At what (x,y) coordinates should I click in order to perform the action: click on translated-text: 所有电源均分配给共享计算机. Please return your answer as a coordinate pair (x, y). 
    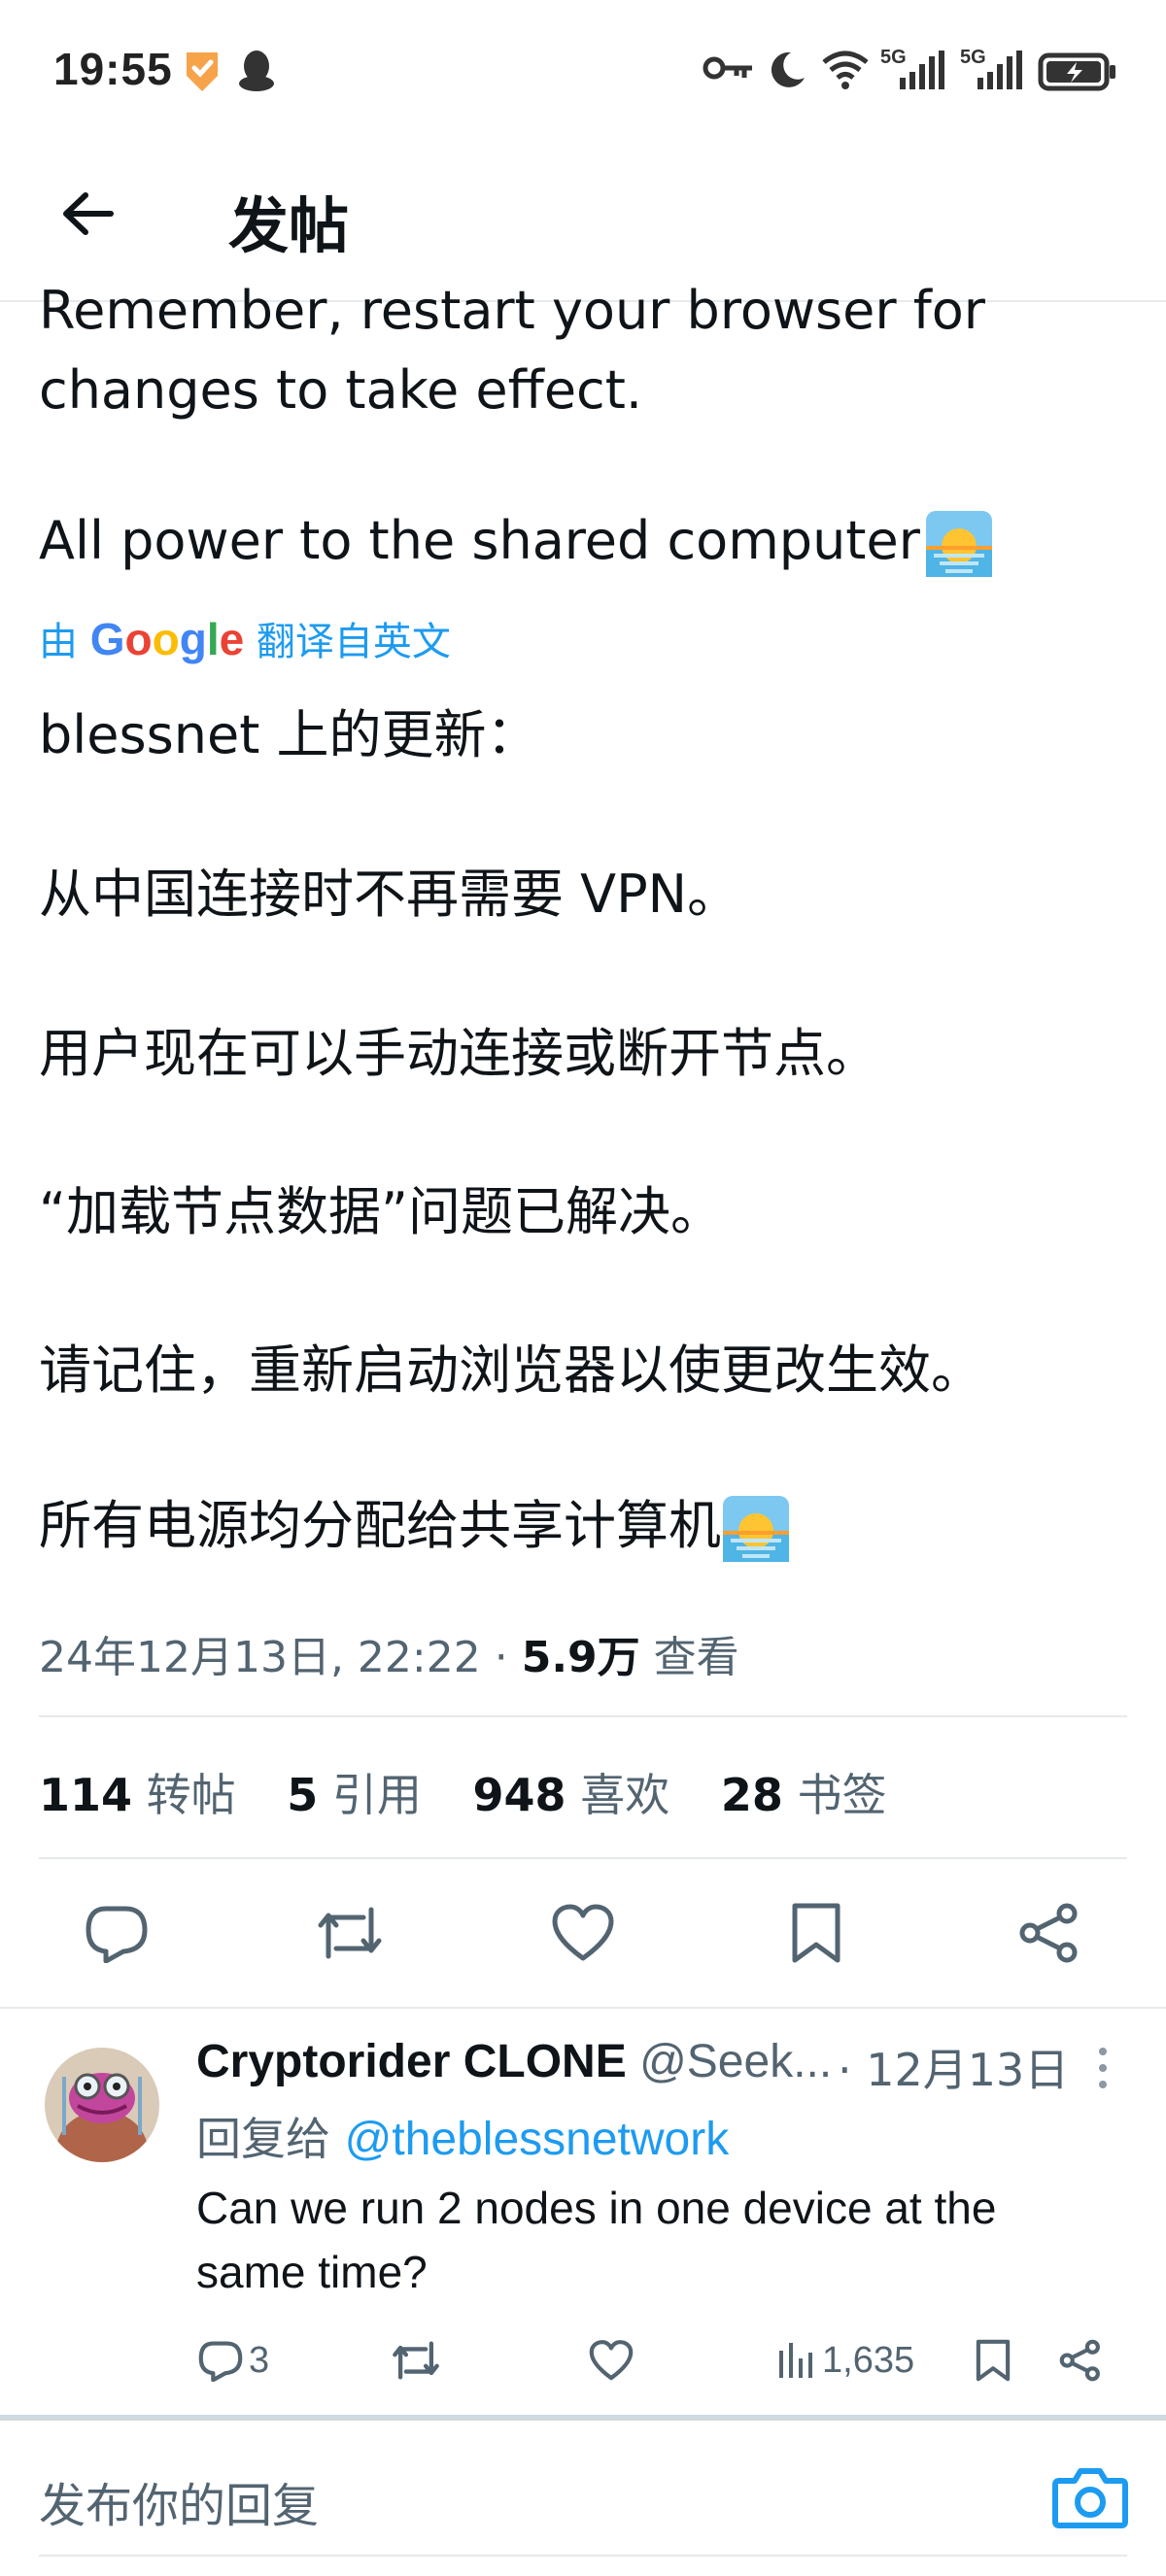
    Looking at the image, I should click on (380, 1525).